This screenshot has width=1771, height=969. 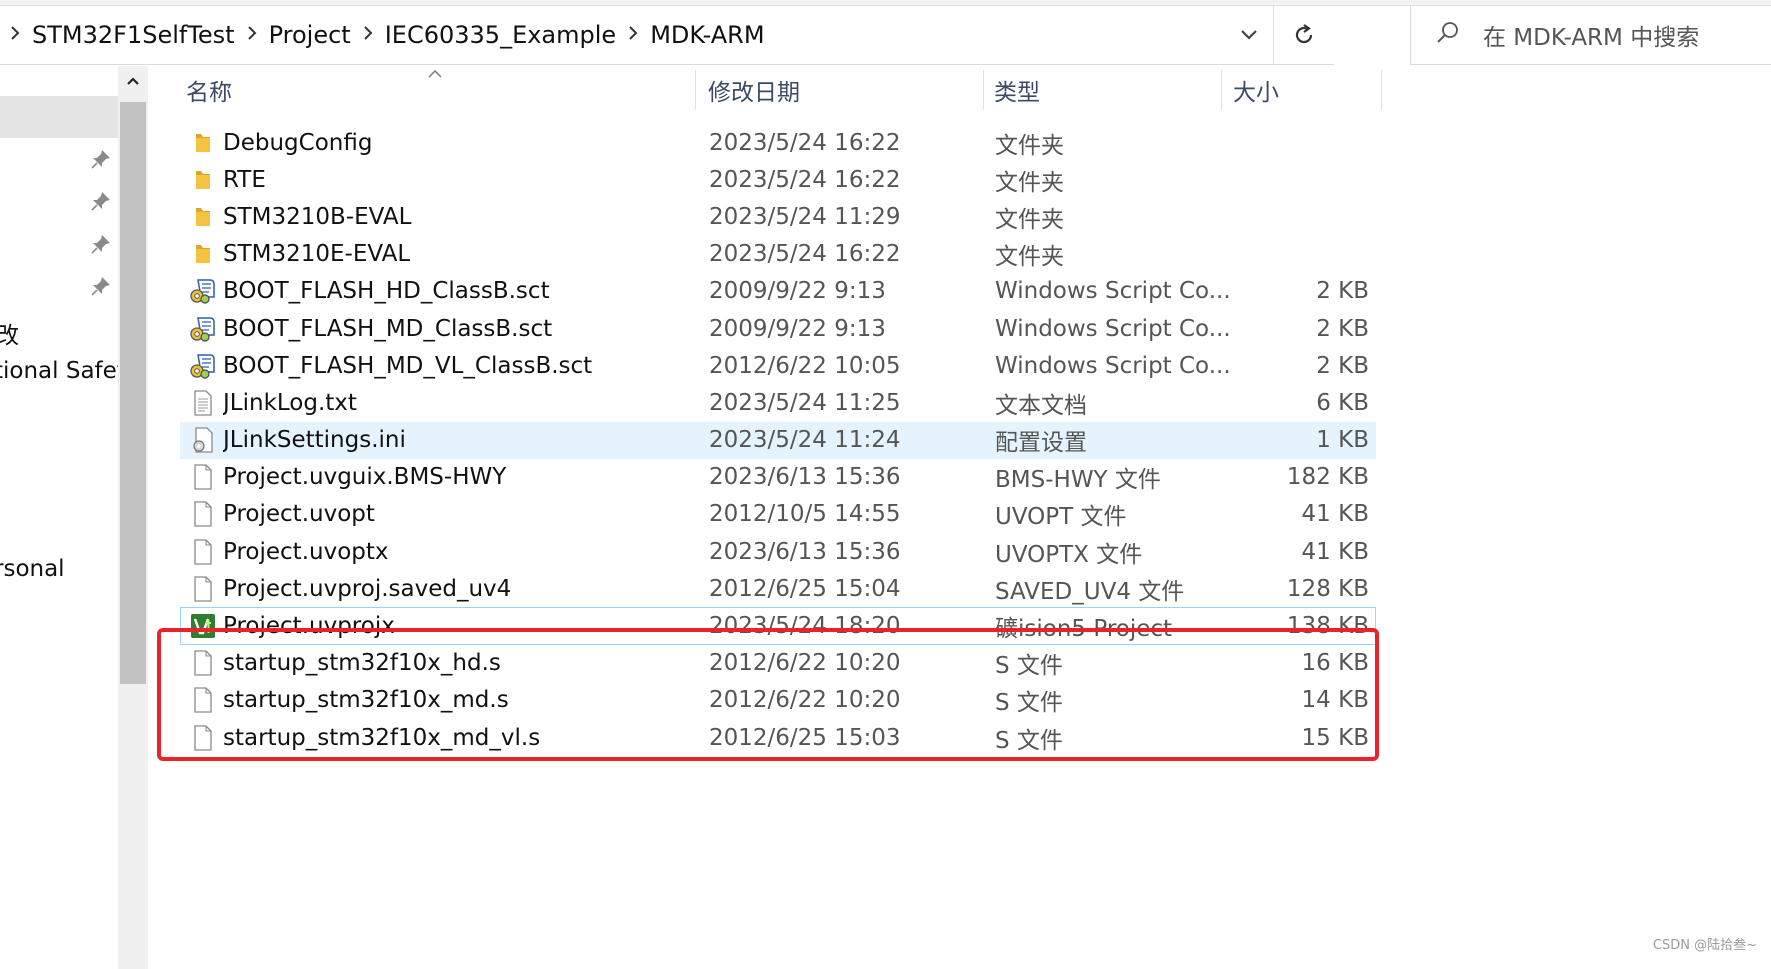 I want to click on navigation-pane: 改 tional Safety rsonal, so click(x=59, y=517).